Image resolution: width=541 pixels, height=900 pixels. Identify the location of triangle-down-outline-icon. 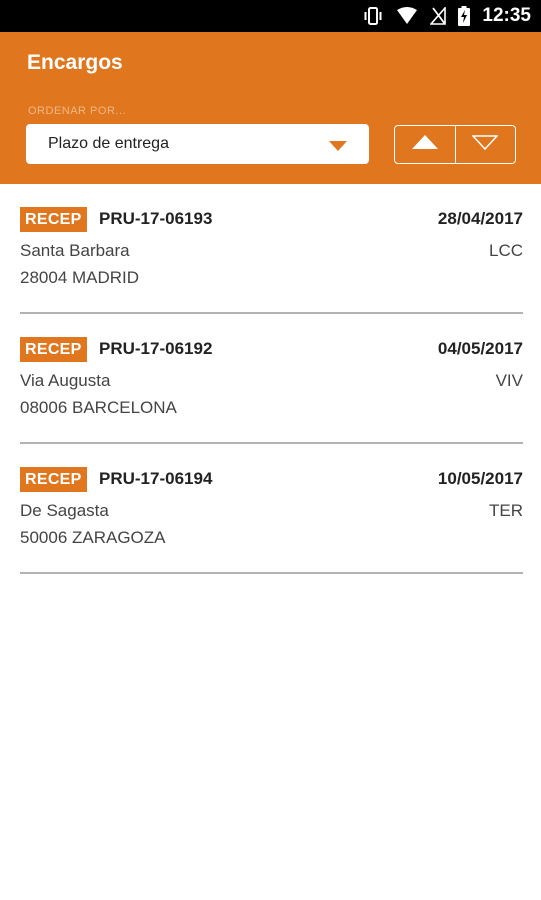
(485, 144).